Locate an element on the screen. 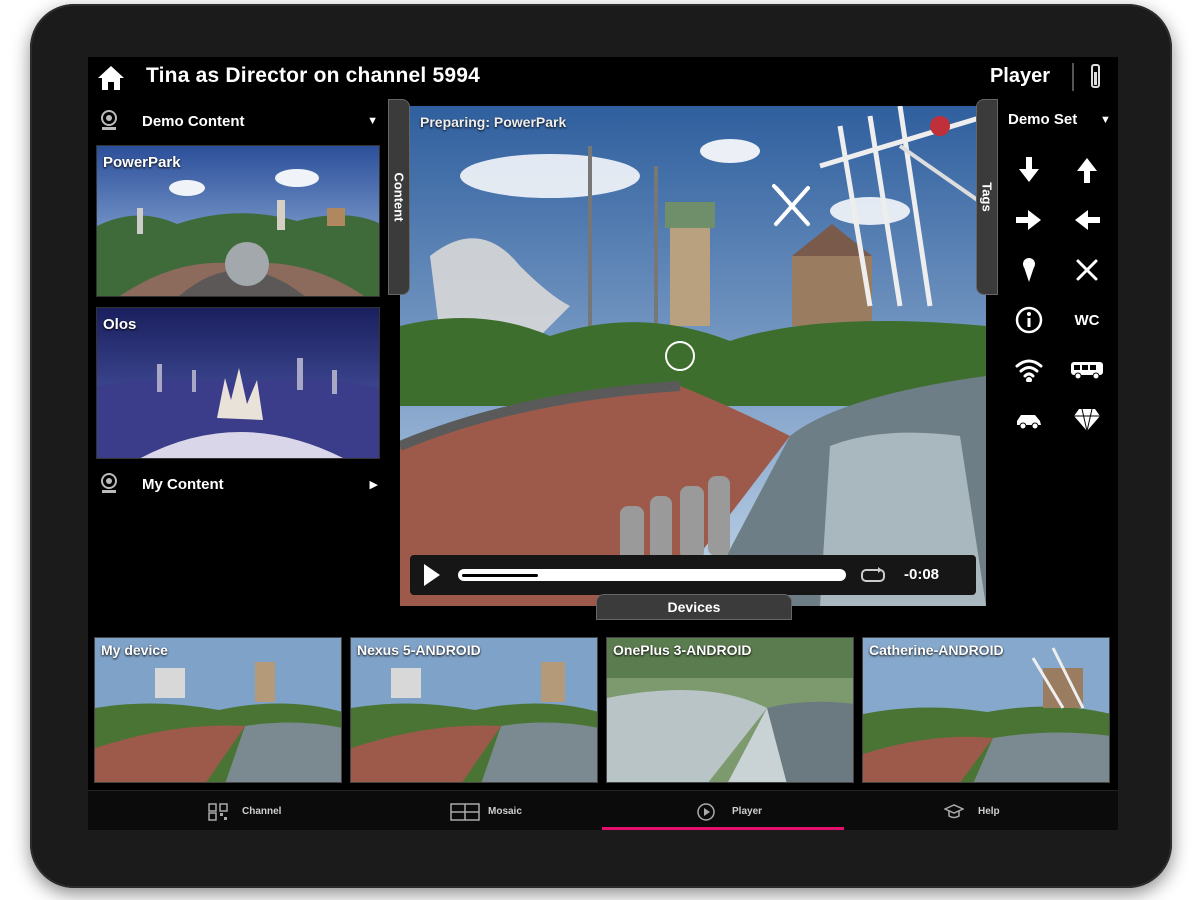  arrow-left-icon is located at coordinates (1087, 220).